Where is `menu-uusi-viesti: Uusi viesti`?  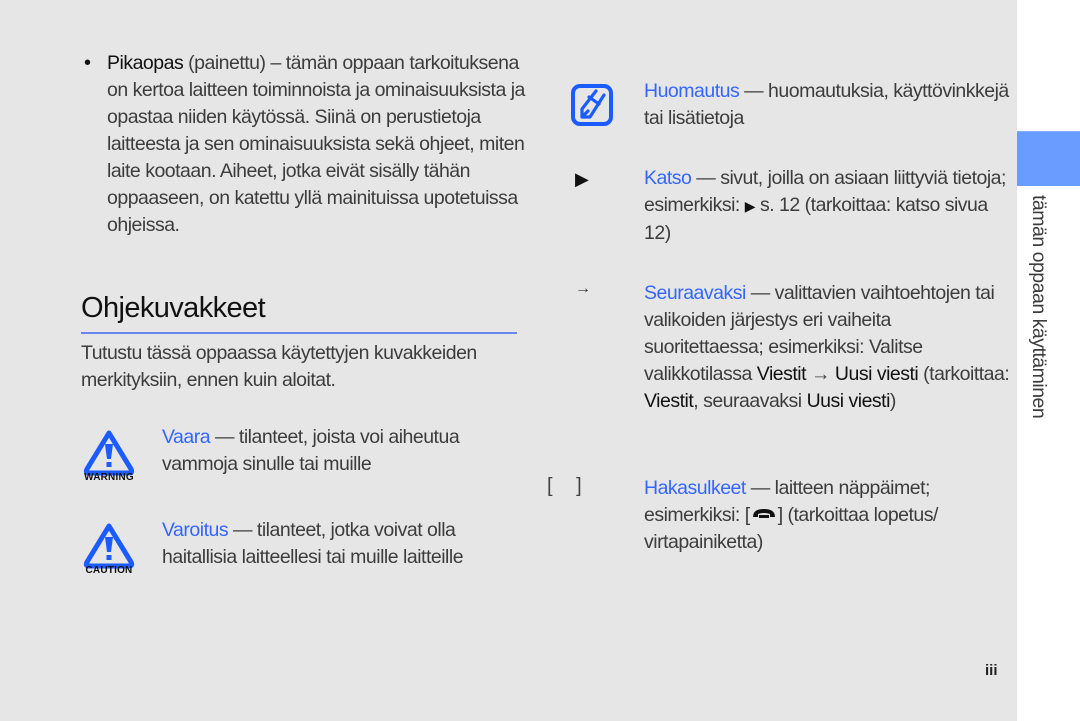
menu-uusi-viesti: Uusi viesti is located at coordinates (876, 374).